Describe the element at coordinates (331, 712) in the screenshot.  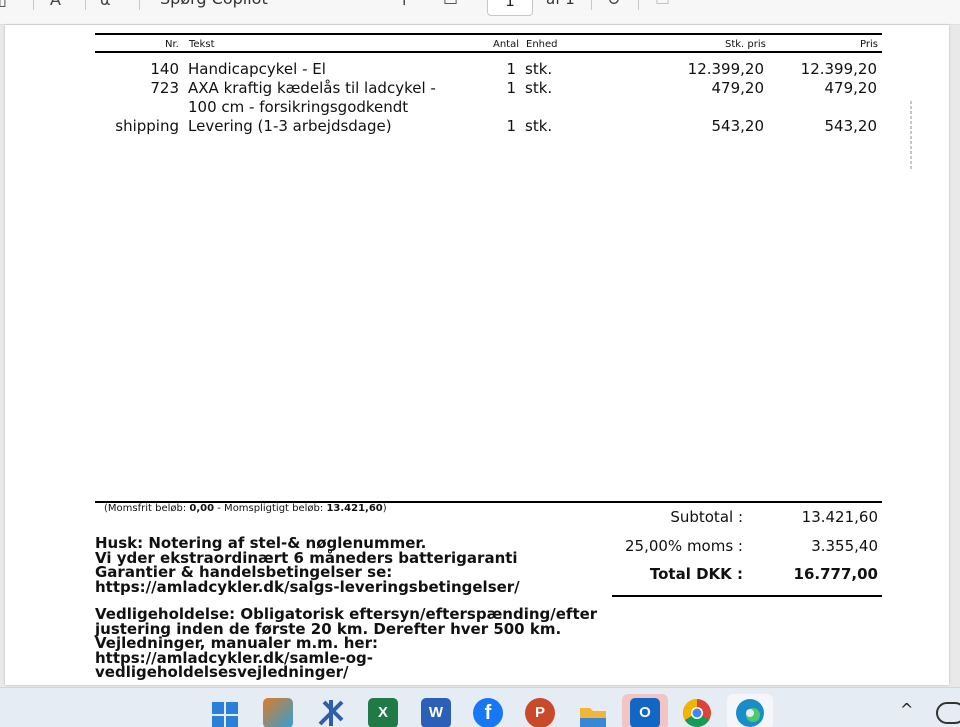
I see `tools-app-icon` at that location.